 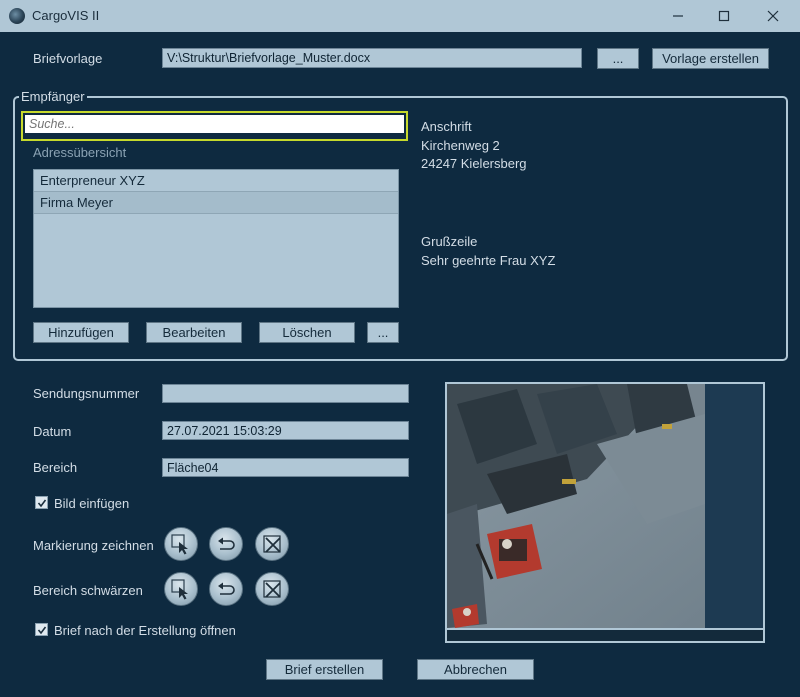 What do you see at coordinates (449, 241) in the screenshot?
I see `greeting-heading: Grußzeile` at bounding box center [449, 241].